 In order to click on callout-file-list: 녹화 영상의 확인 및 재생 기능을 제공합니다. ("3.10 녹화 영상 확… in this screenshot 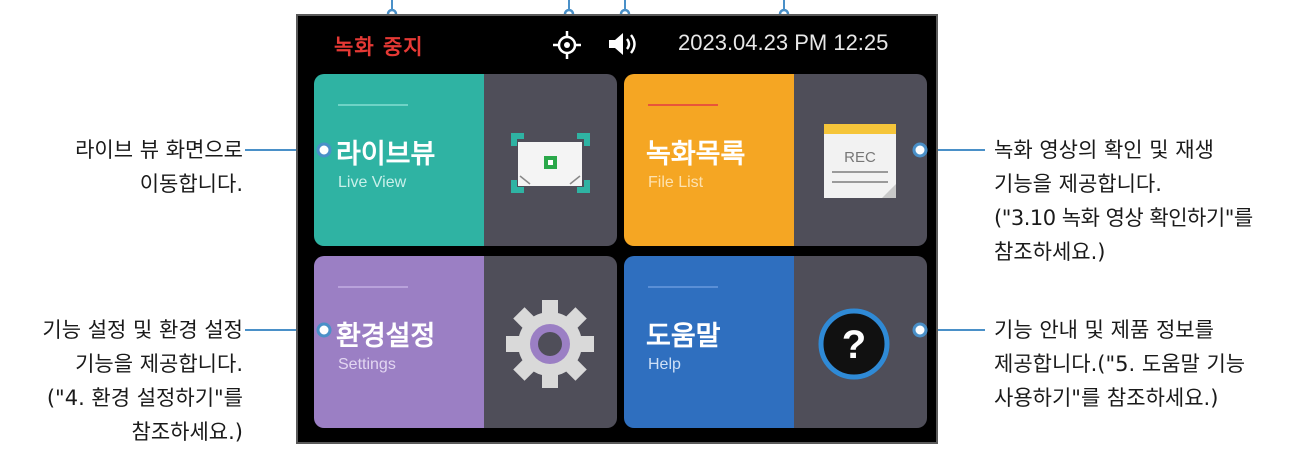, I will do `click(1123, 201)`.